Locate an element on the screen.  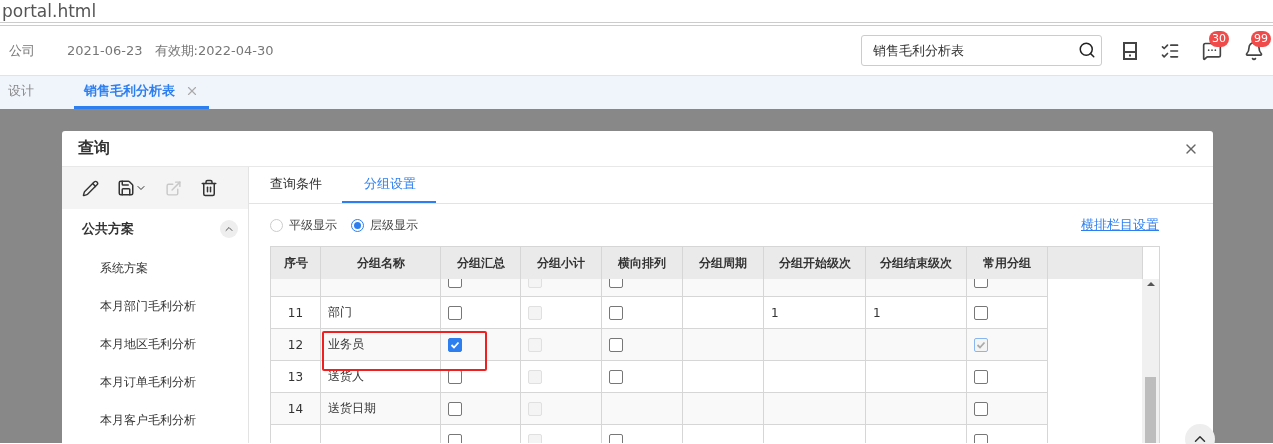
column-header: 分组汇总 is located at coordinates (481, 263).